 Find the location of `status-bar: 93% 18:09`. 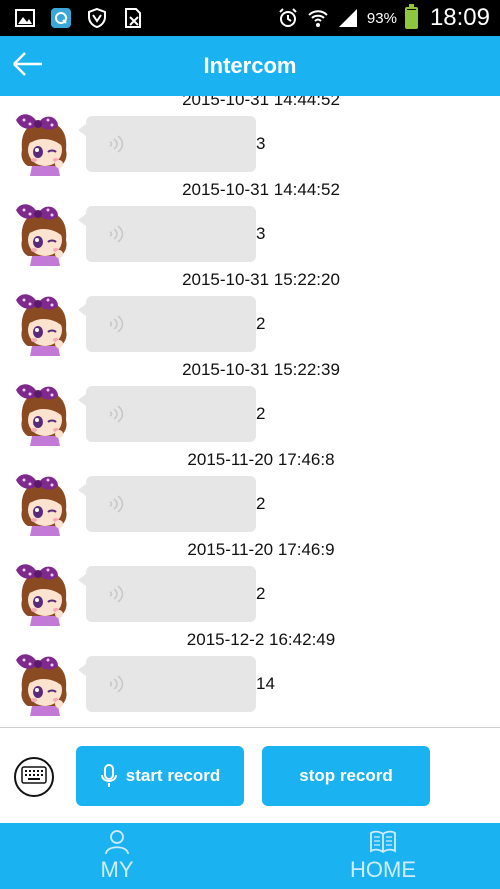

status-bar: 93% 18:09 is located at coordinates (250, 18).